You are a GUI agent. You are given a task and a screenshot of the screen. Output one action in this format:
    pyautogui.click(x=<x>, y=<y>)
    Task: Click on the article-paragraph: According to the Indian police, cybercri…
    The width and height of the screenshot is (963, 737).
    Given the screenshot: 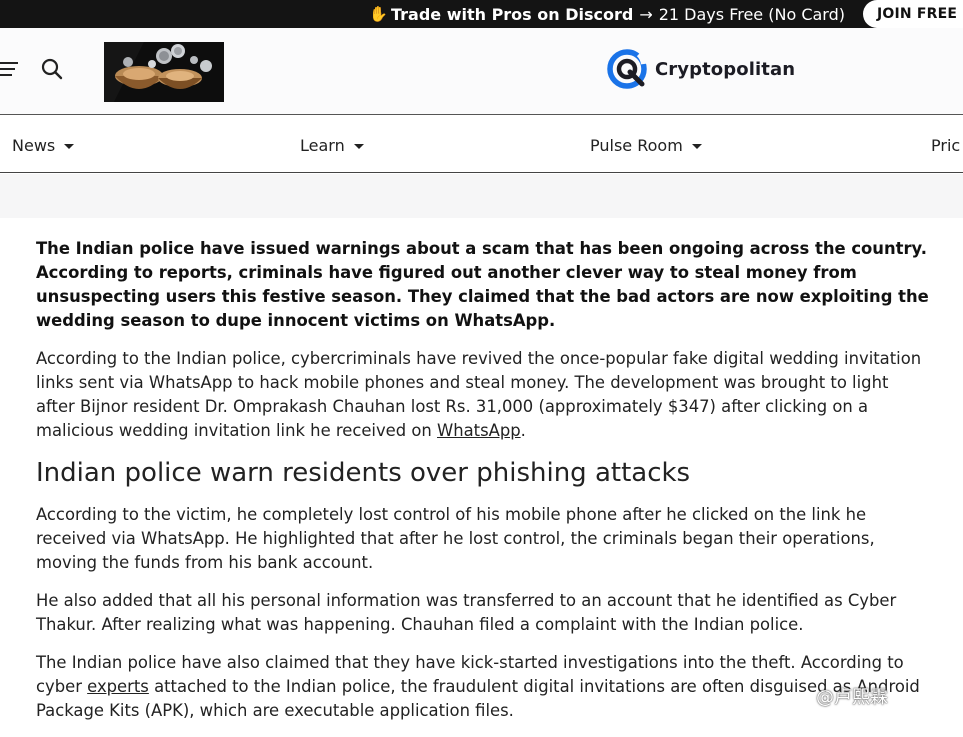 What is the action you would take?
    pyautogui.click(x=483, y=395)
    